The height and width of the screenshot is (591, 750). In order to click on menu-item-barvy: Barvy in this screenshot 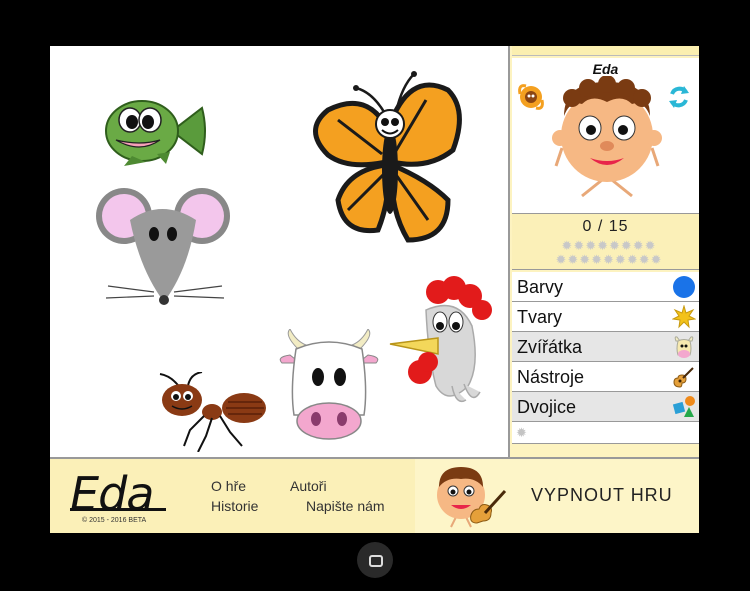, I will do `click(605, 287)`.